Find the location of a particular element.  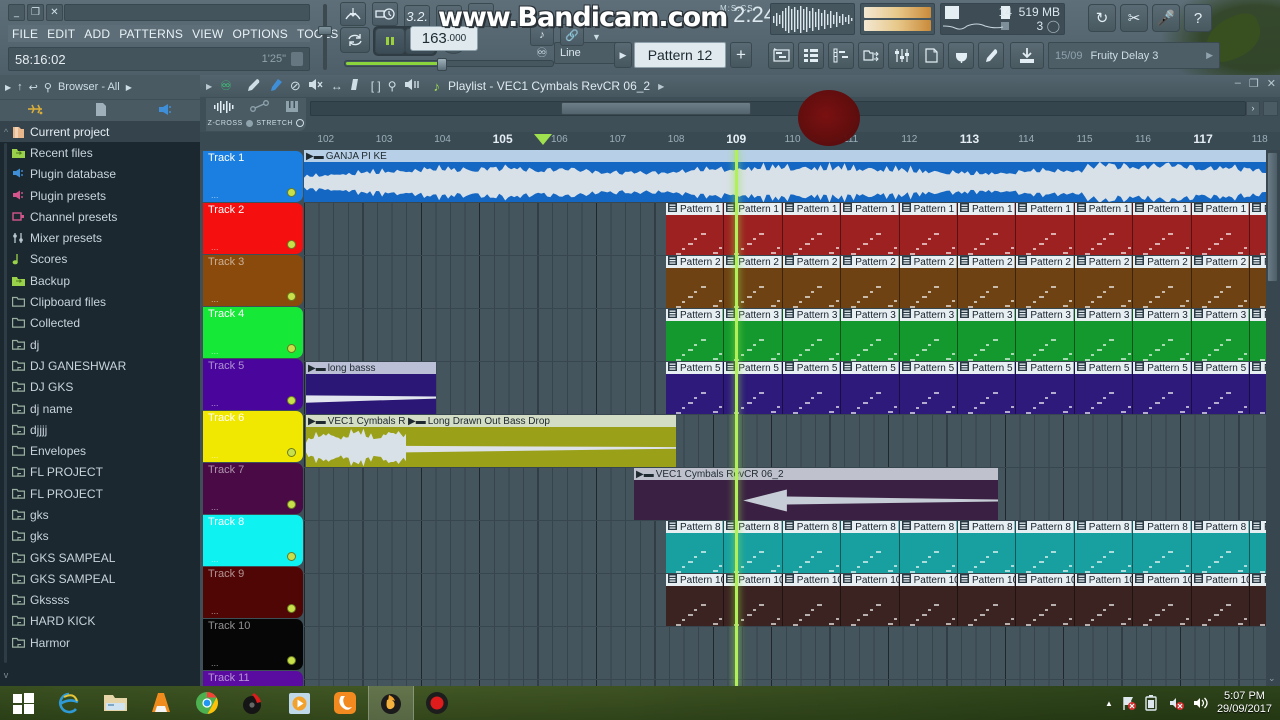

track-lane-1: ▶▬ GANJA PI KE is located at coordinates (792, 176).